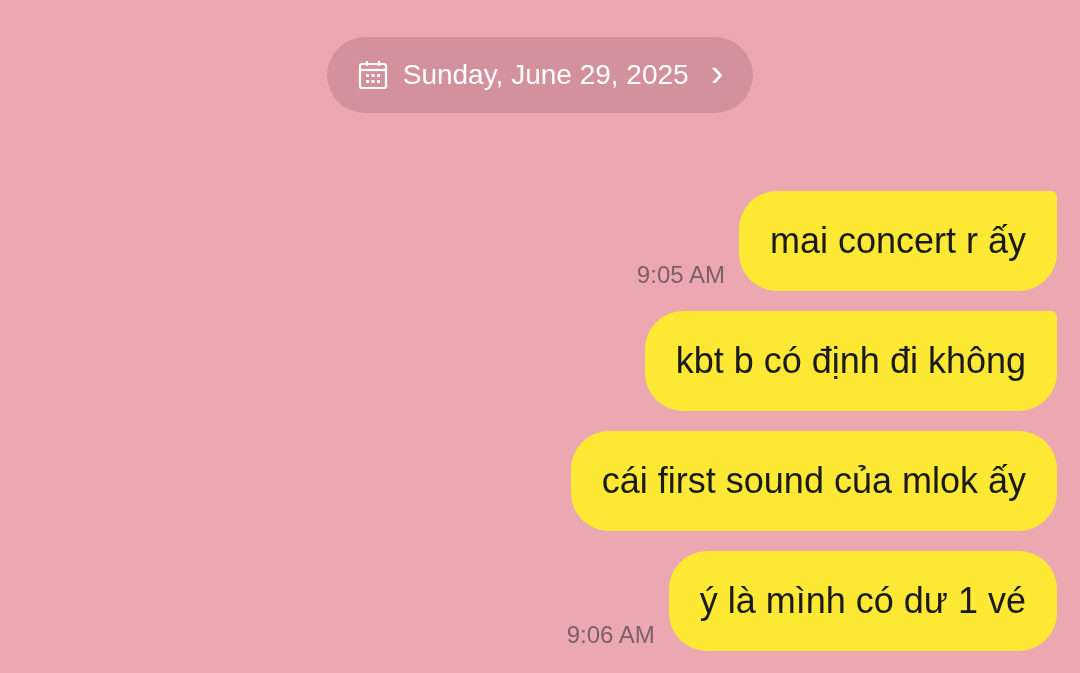 This screenshot has height=673, width=1080. I want to click on message-time: 9:05 AM, so click(680, 275).